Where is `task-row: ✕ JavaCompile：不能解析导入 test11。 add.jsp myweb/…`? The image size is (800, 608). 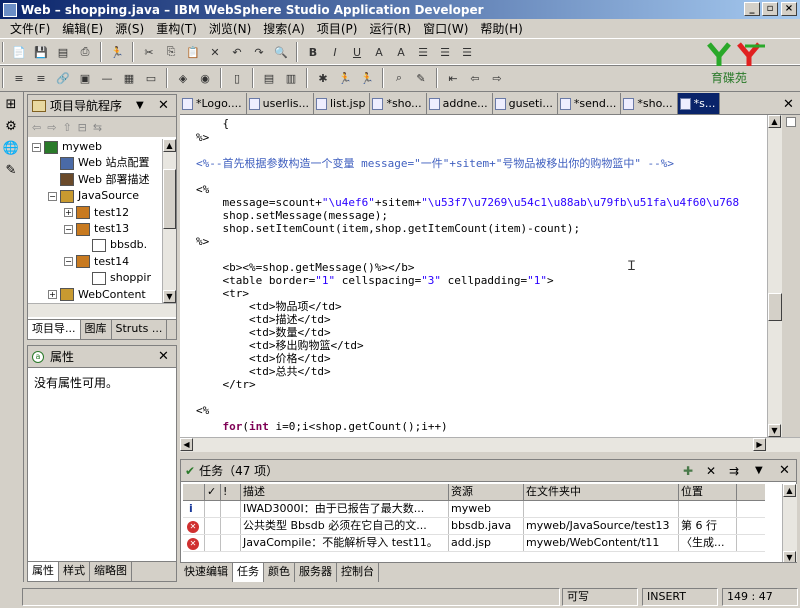
task-row: ✕ JavaCompile：不能解析导入 test11。 add.jsp myweb/… is located at coordinates (474, 543).